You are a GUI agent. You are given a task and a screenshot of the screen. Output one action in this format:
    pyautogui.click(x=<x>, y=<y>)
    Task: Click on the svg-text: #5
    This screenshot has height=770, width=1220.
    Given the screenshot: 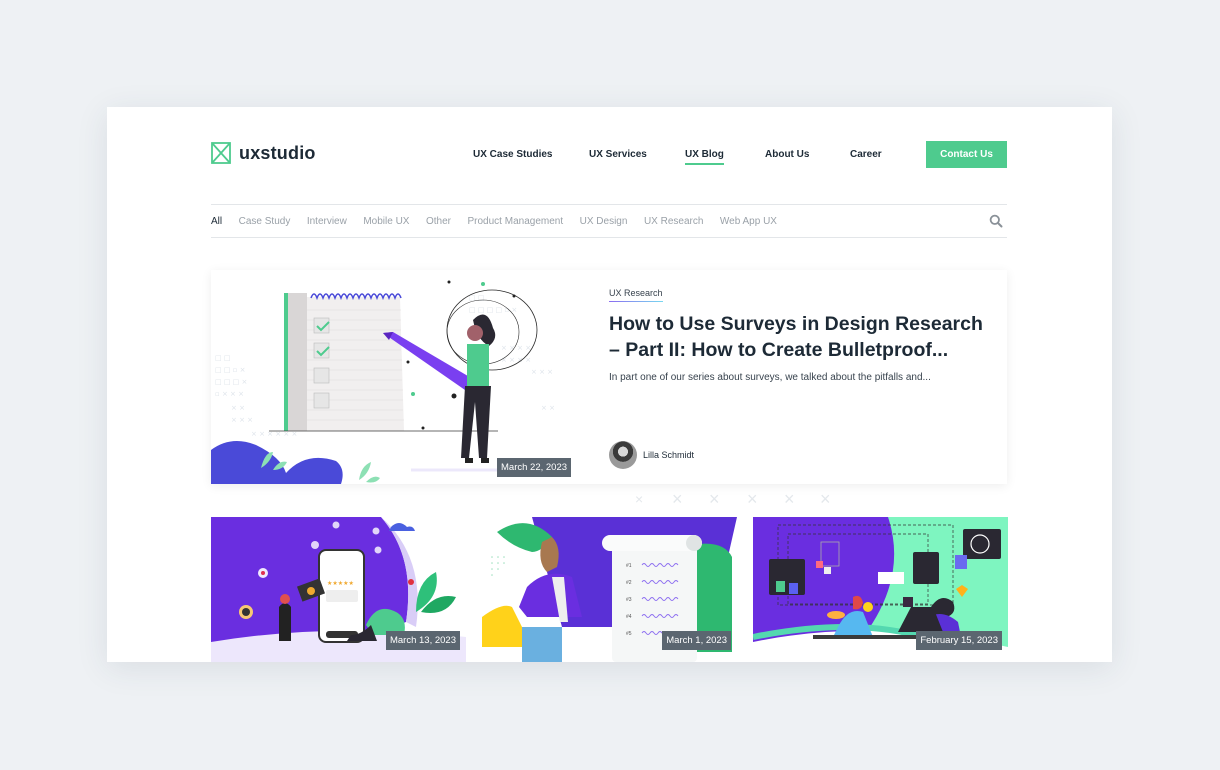 What is the action you would take?
    pyautogui.click(x=629, y=634)
    